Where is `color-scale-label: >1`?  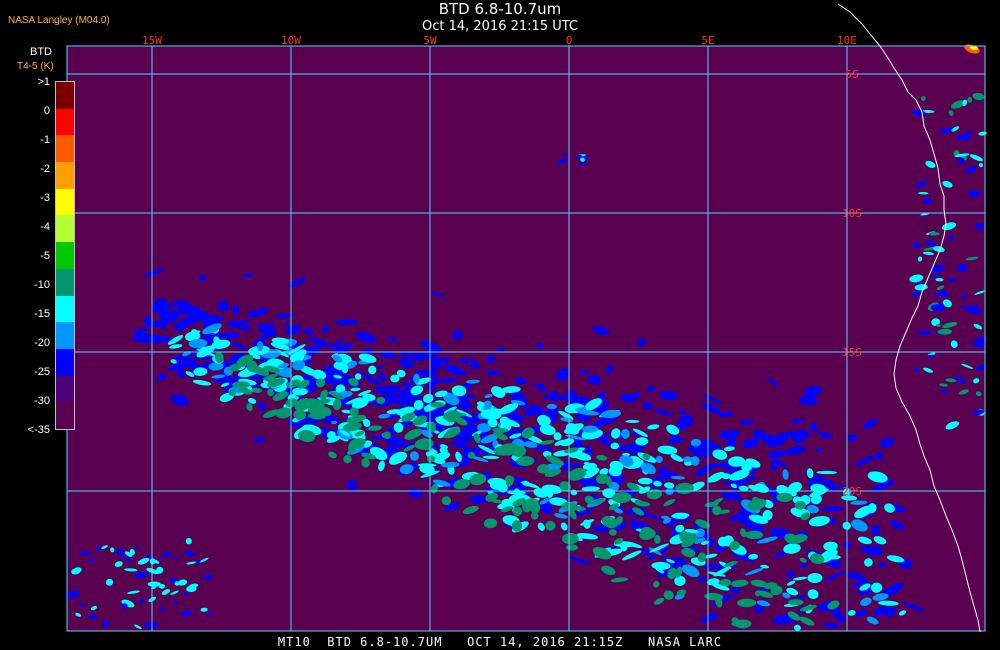
color-scale-label: >1 is located at coordinates (43, 82).